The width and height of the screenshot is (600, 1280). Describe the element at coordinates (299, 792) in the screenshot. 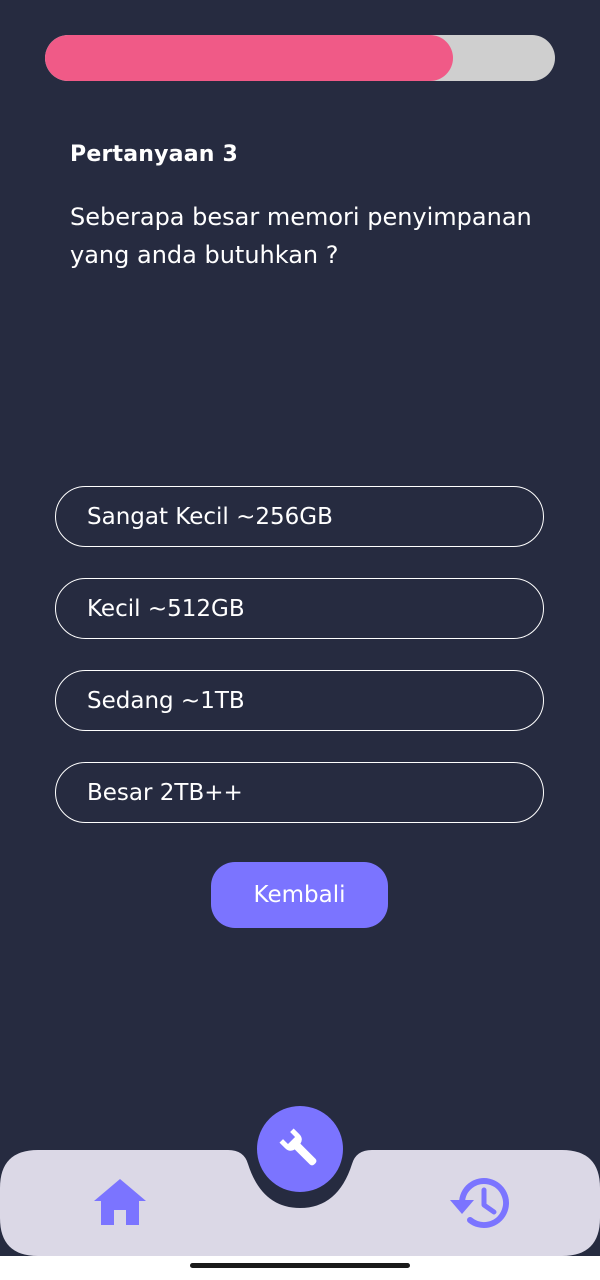

I see `answer-option-large: Besar 2TB++` at that location.